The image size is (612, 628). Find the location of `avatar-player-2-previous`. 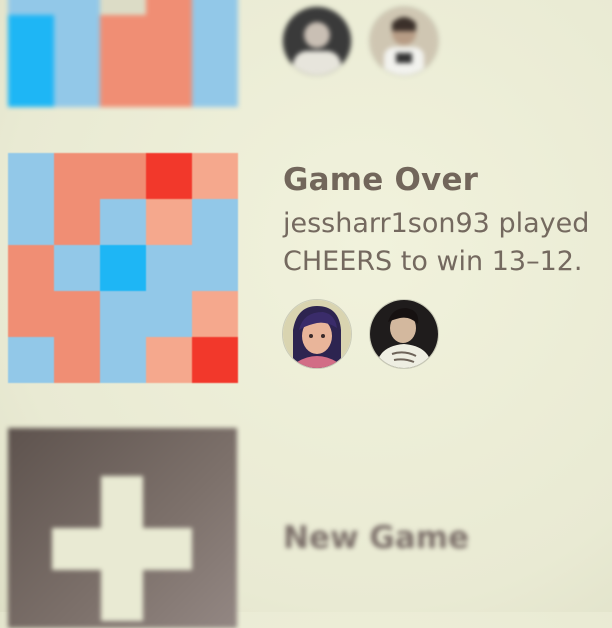

avatar-player-2-previous is located at coordinates (404, 41).